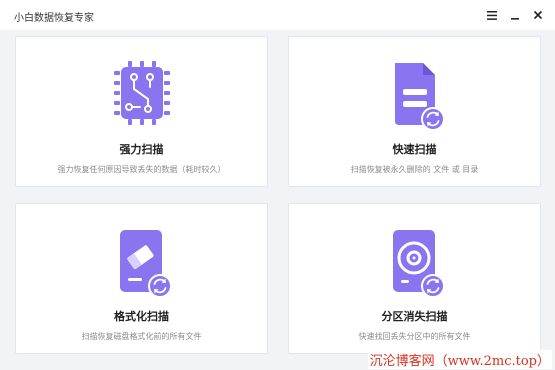 The height and width of the screenshot is (370, 555). What do you see at coordinates (414, 169) in the screenshot?
I see `card-description: 扫描恢复被永久删除的 文件 或 目录` at bounding box center [414, 169].